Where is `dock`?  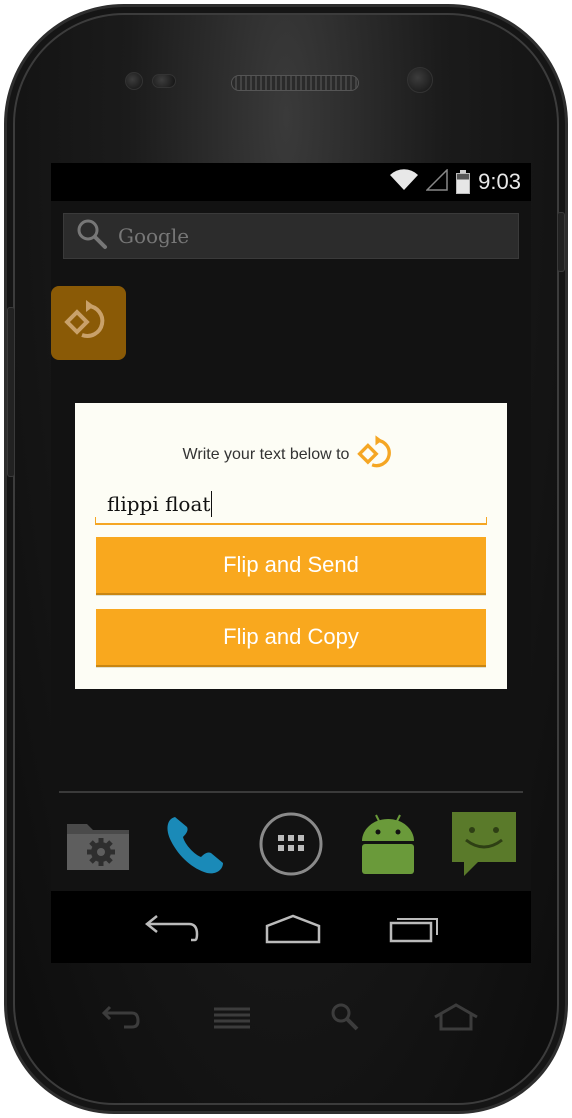
dock is located at coordinates (291, 846).